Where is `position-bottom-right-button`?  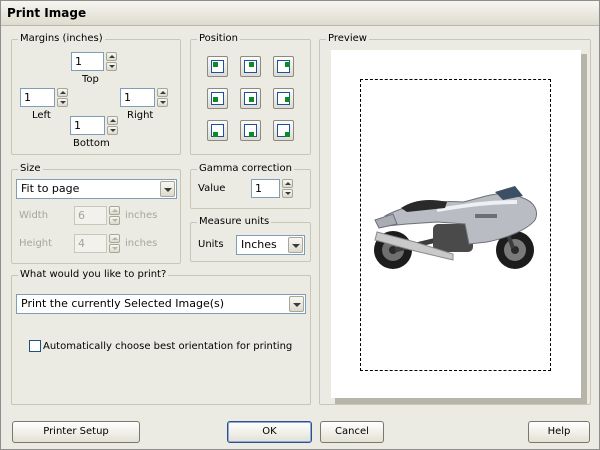
position-bottom-right-button is located at coordinates (283, 130).